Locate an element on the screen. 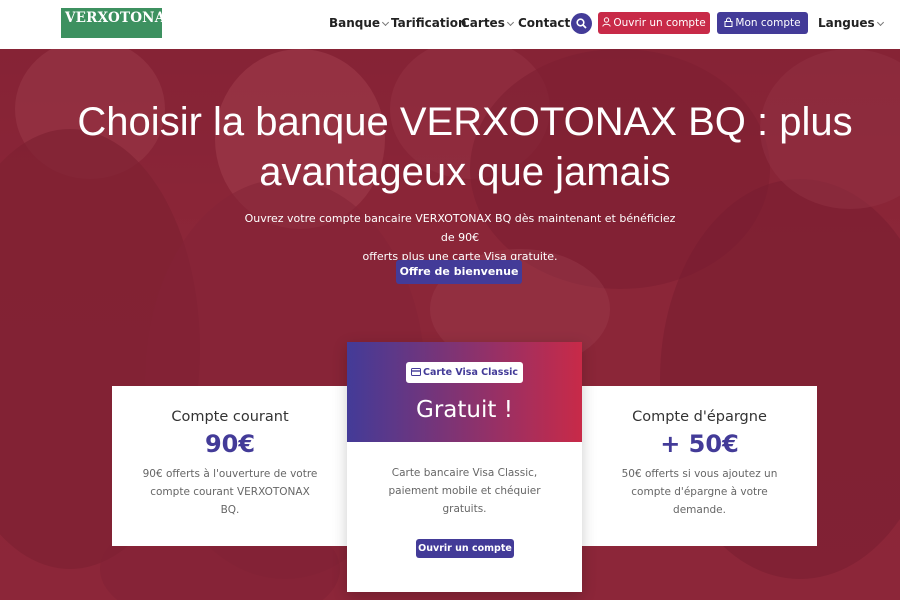 This screenshot has height=600, width=900. nav-banque: Banque is located at coordinates (359, 23).